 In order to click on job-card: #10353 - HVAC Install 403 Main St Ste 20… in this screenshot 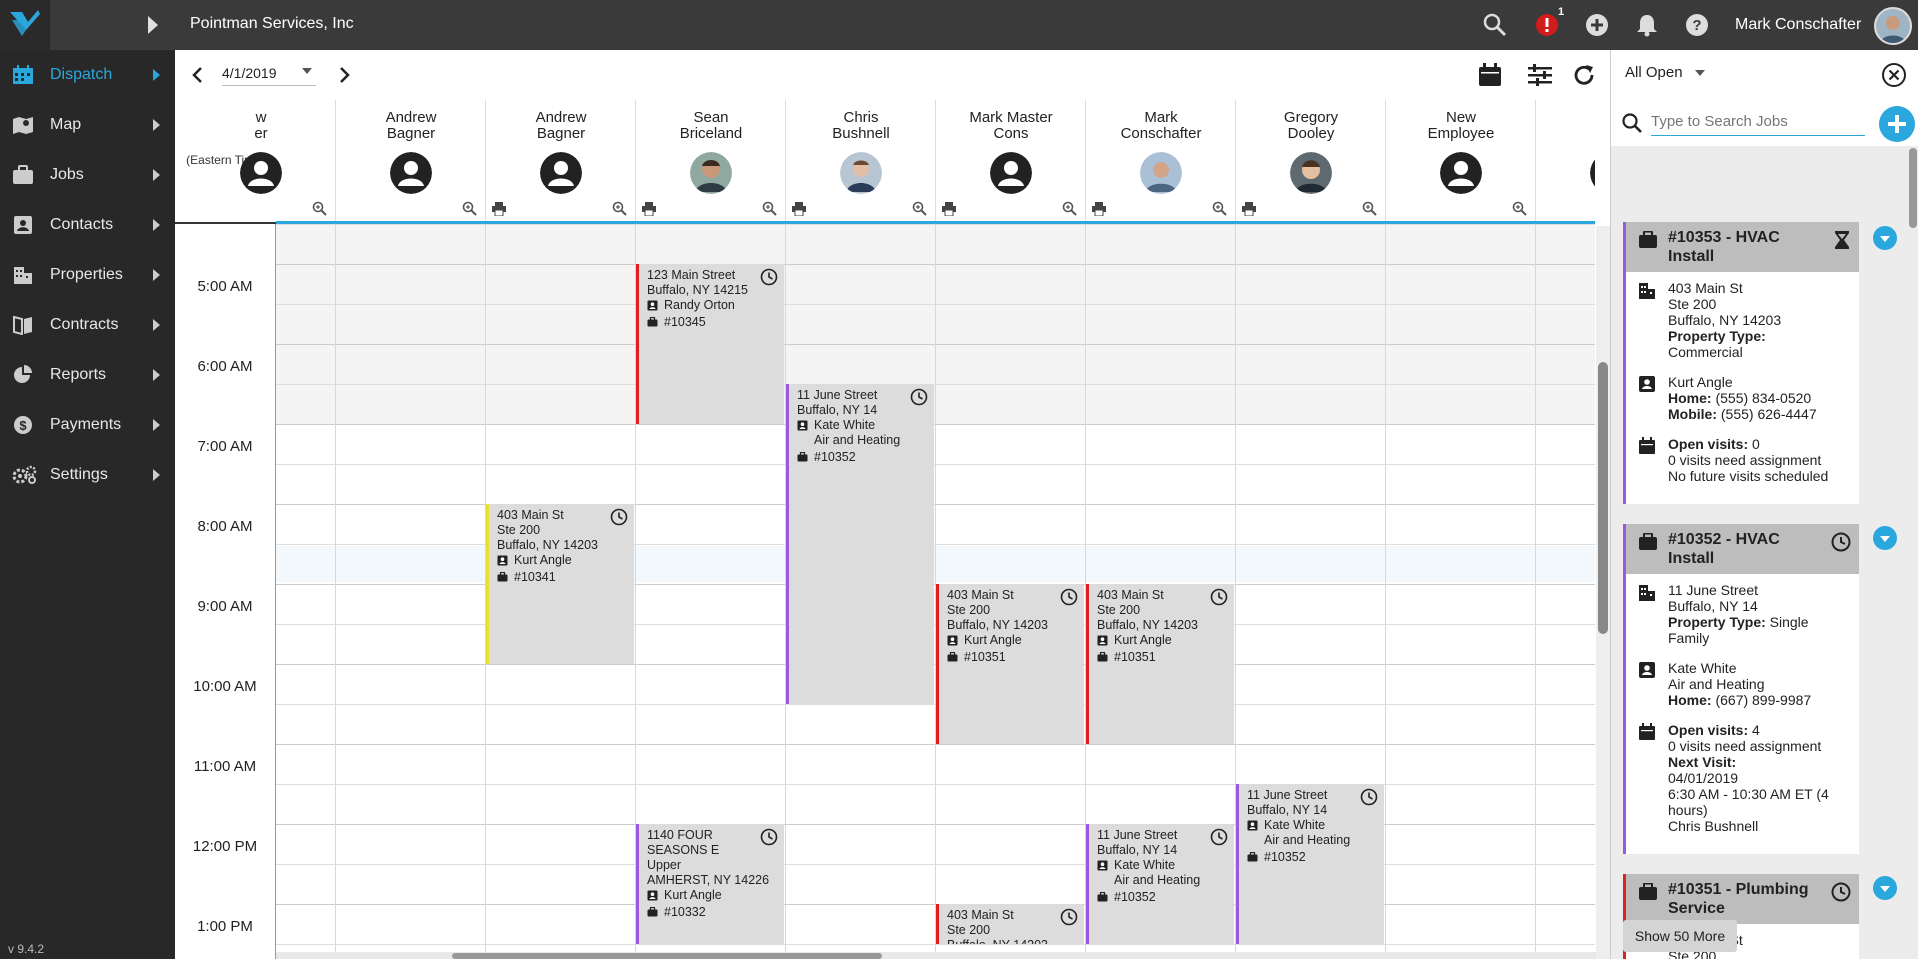, I will do `click(1741, 363)`.